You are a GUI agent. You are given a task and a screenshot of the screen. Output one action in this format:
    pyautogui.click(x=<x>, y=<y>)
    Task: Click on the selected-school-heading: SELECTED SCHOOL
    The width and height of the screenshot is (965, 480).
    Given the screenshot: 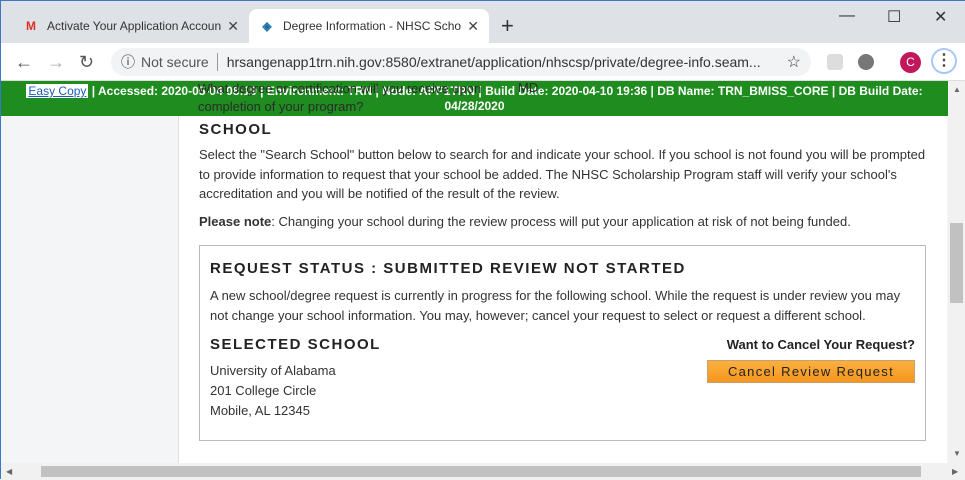 What is the action you would take?
    pyautogui.click(x=295, y=344)
    